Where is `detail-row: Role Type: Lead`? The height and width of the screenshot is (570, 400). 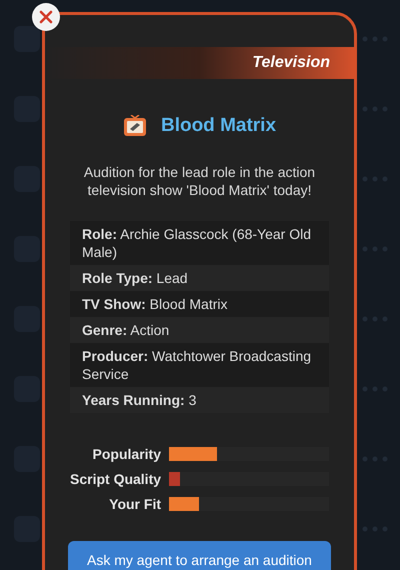 detail-row: Role Type: Lead is located at coordinates (199, 277).